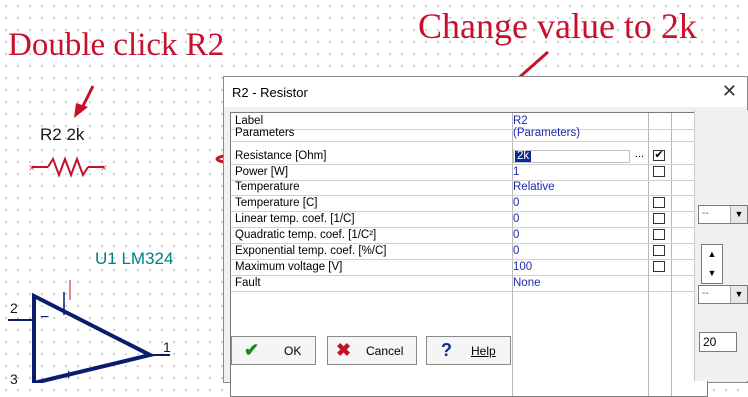  Describe the element at coordinates (270, 92) in the screenshot. I see `dialog-title: R2 - Resistor` at that location.